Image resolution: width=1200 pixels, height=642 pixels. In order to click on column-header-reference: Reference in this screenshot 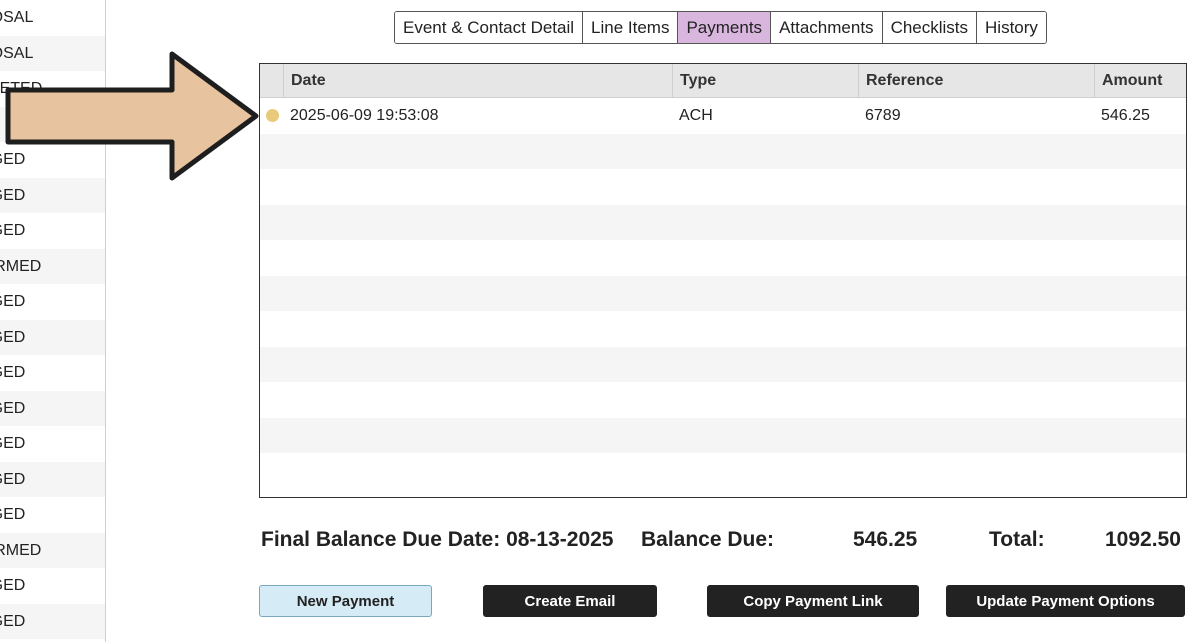, I will do `click(976, 80)`.